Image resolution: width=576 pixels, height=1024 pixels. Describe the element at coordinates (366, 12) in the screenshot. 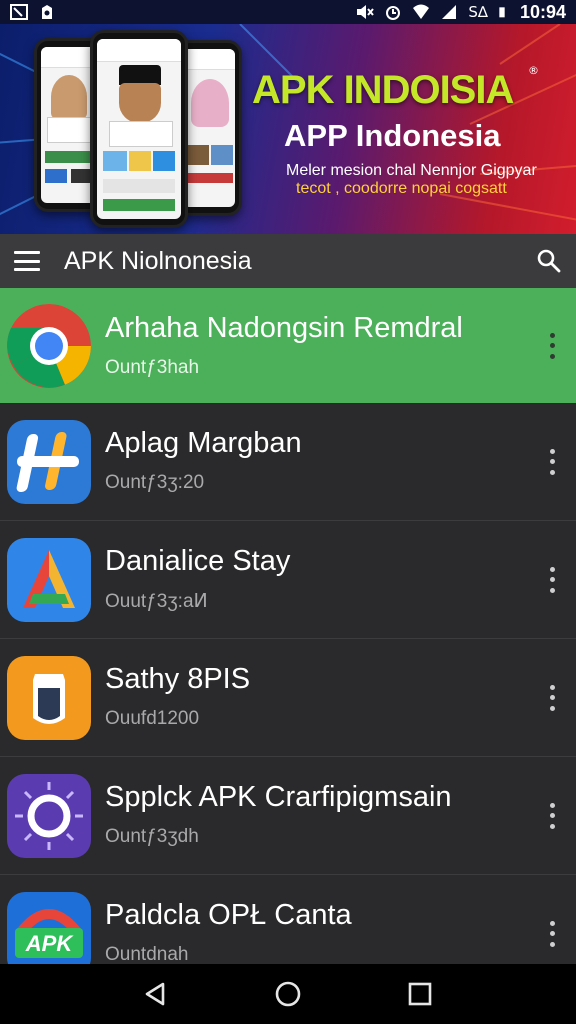

I see `mute-icon` at that location.